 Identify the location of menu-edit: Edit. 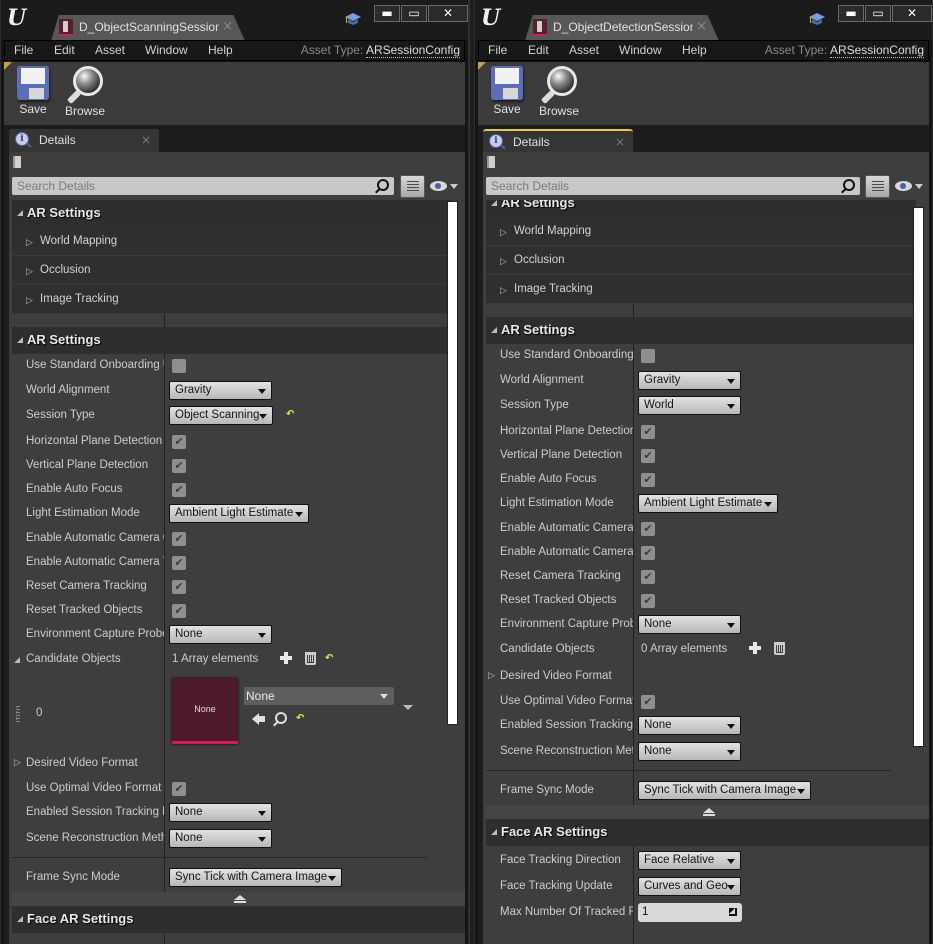
(538, 50).